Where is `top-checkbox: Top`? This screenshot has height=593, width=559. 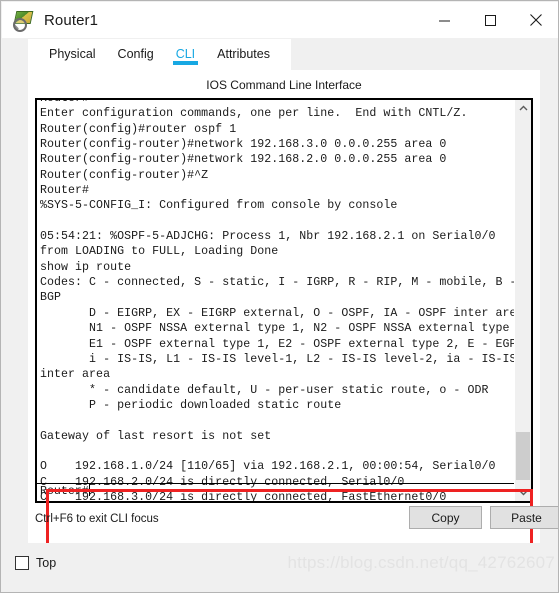
top-checkbox: Top is located at coordinates (35, 563).